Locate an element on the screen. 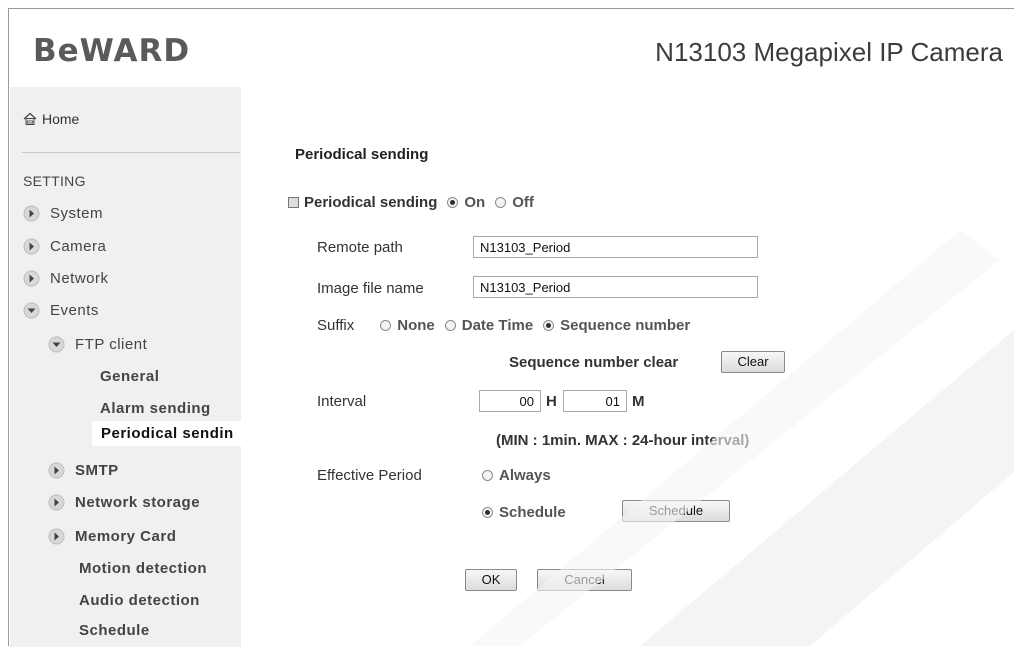  sidebar-item-label: Alarm sending is located at coordinates (155, 408).